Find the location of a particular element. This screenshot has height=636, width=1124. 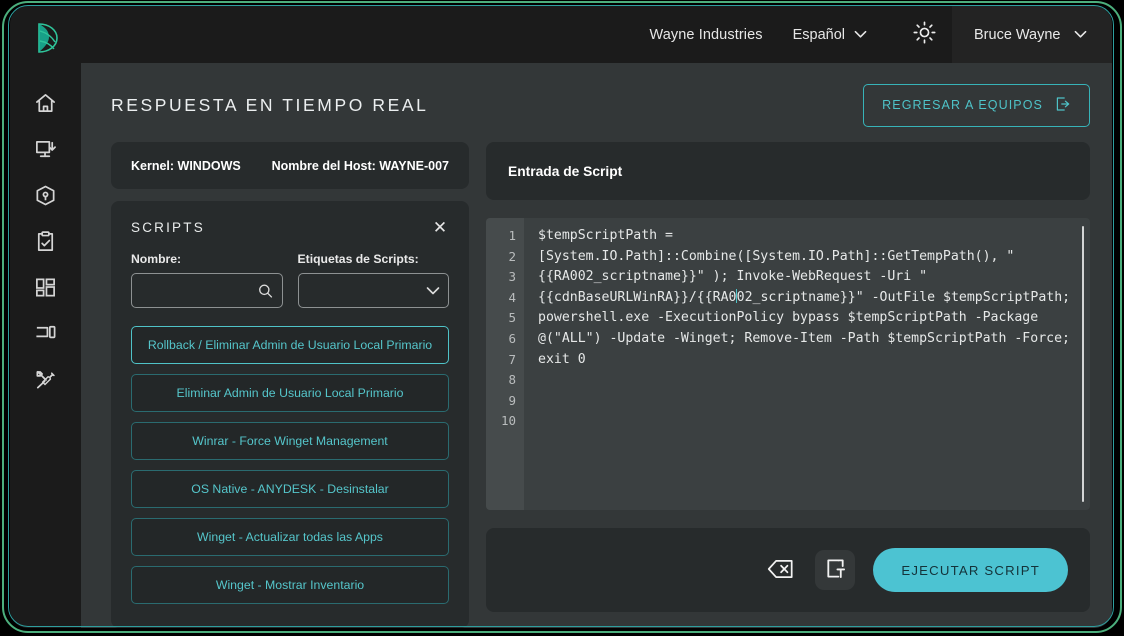

editor-action-bar: EJECUTAR SCRIPT is located at coordinates (788, 570).